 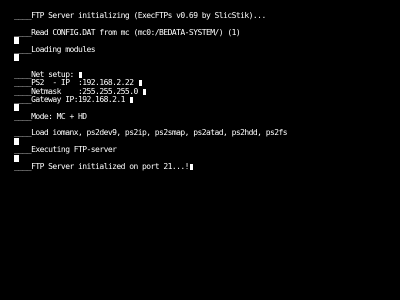 What do you see at coordinates (50, 116) in the screenshot?
I see `console-text: ____Mode: MC + HD` at bounding box center [50, 116].